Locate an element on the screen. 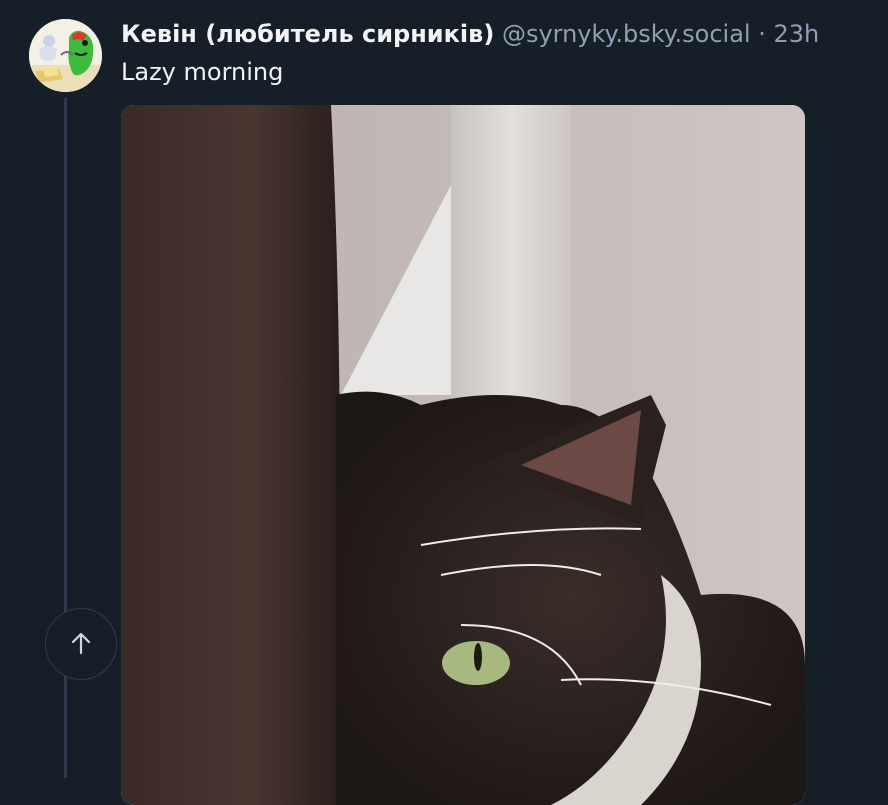 The width and height of the screenshot is (888, 805). post-time: 23h is located at coordinates (797, 34).